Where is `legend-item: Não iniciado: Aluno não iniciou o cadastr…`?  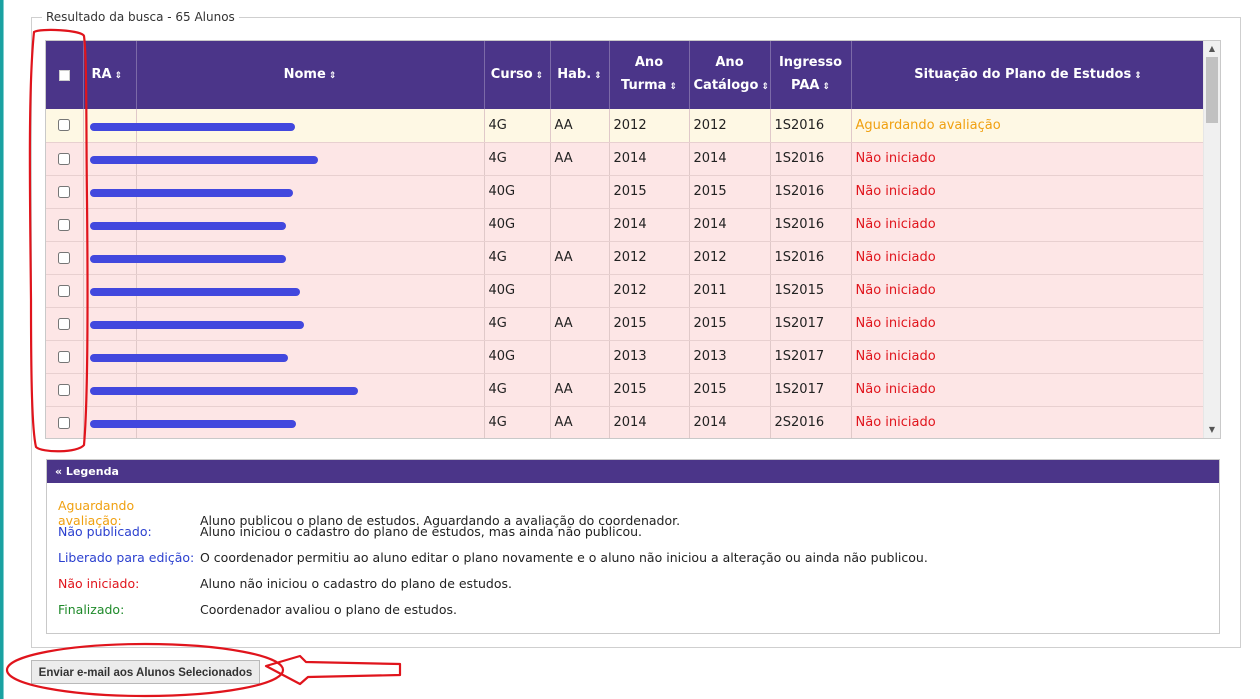 legend-item: Não iniciado: Aluno não iniciou o cadastr… is located at coordinates (285, 583).